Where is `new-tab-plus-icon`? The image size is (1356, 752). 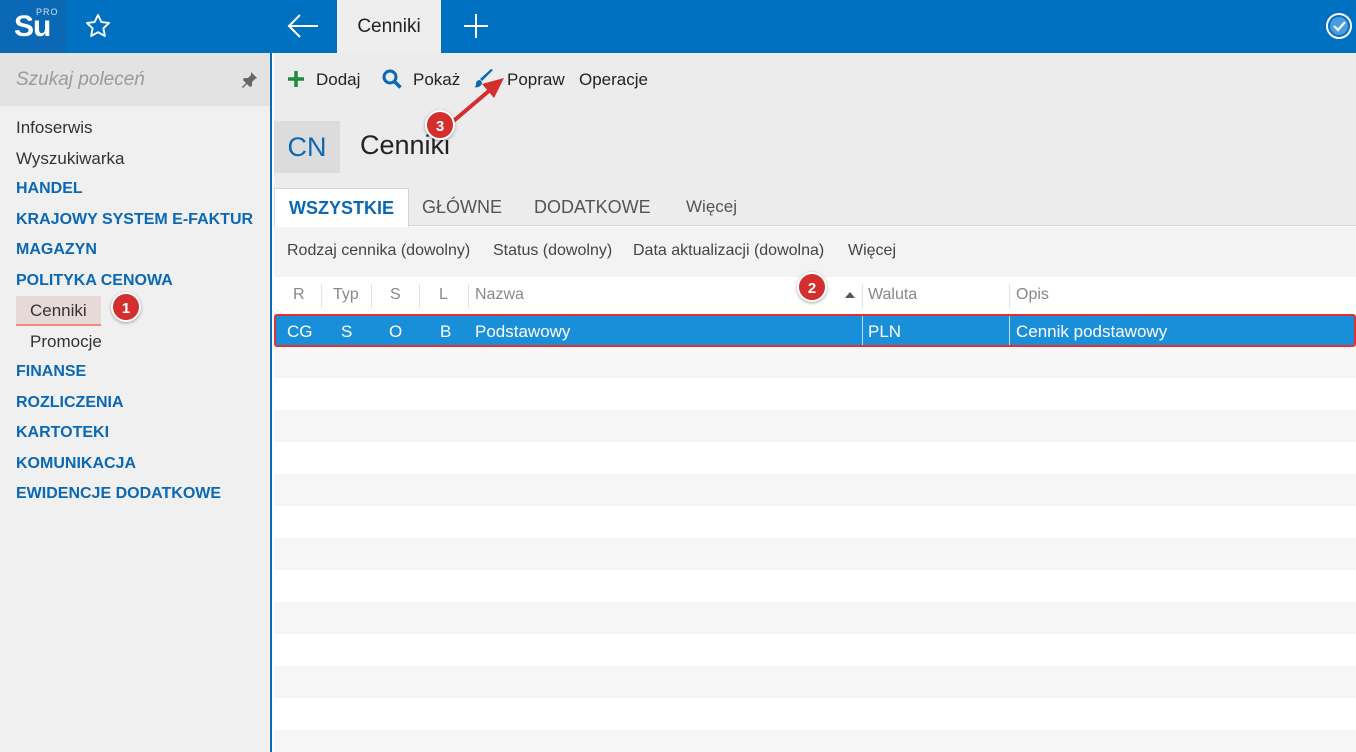
new-tab-plus-icon is located at coordinates (476, 26).